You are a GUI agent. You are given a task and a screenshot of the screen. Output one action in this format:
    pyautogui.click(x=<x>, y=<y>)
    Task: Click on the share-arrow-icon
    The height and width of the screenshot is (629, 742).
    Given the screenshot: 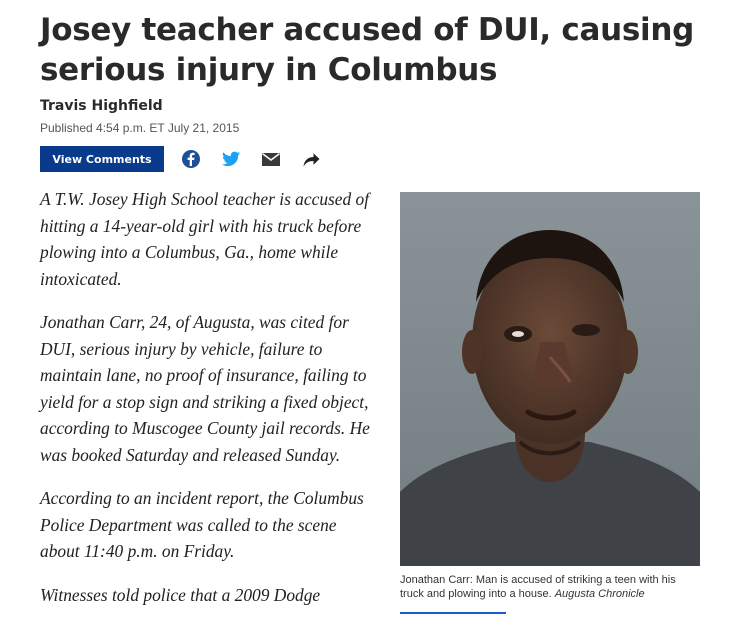 What is the action you would take?
    pyautogui.click(x=311, y=159)
    